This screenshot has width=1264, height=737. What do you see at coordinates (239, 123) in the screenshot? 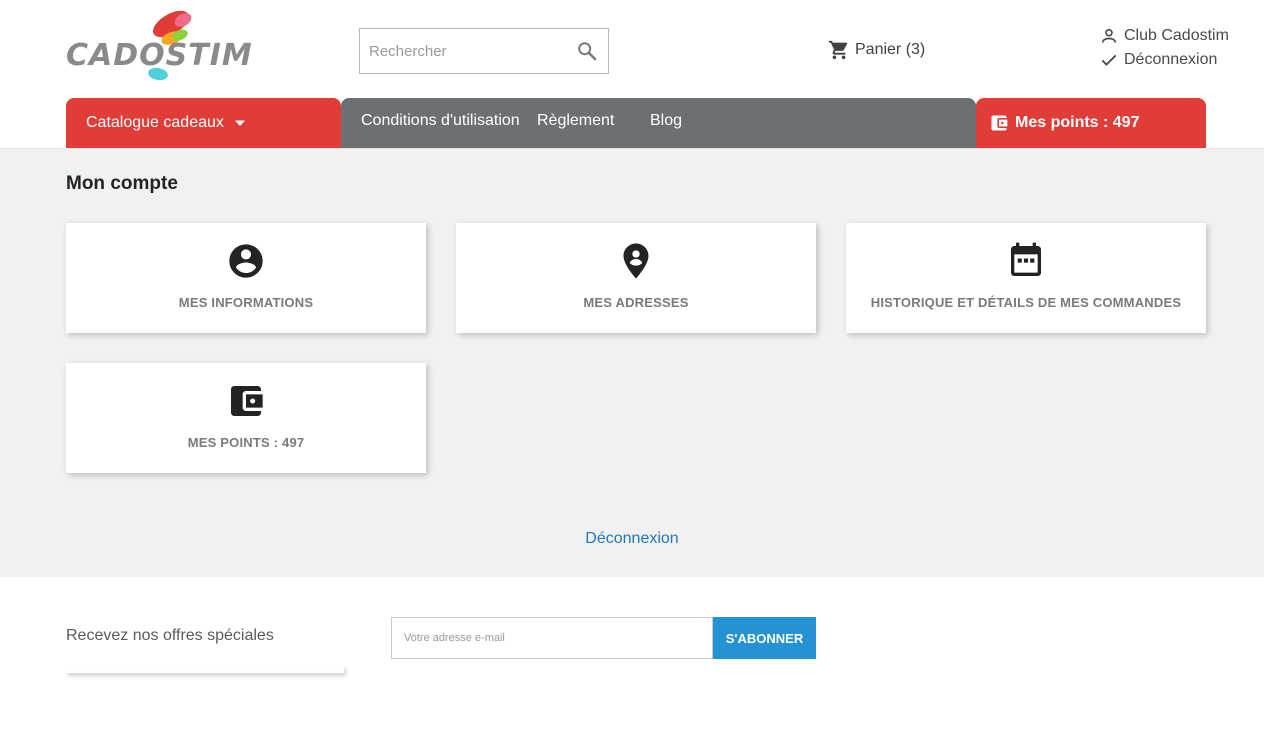
I see `caret-down-icon` at bounding box center [239, 123].